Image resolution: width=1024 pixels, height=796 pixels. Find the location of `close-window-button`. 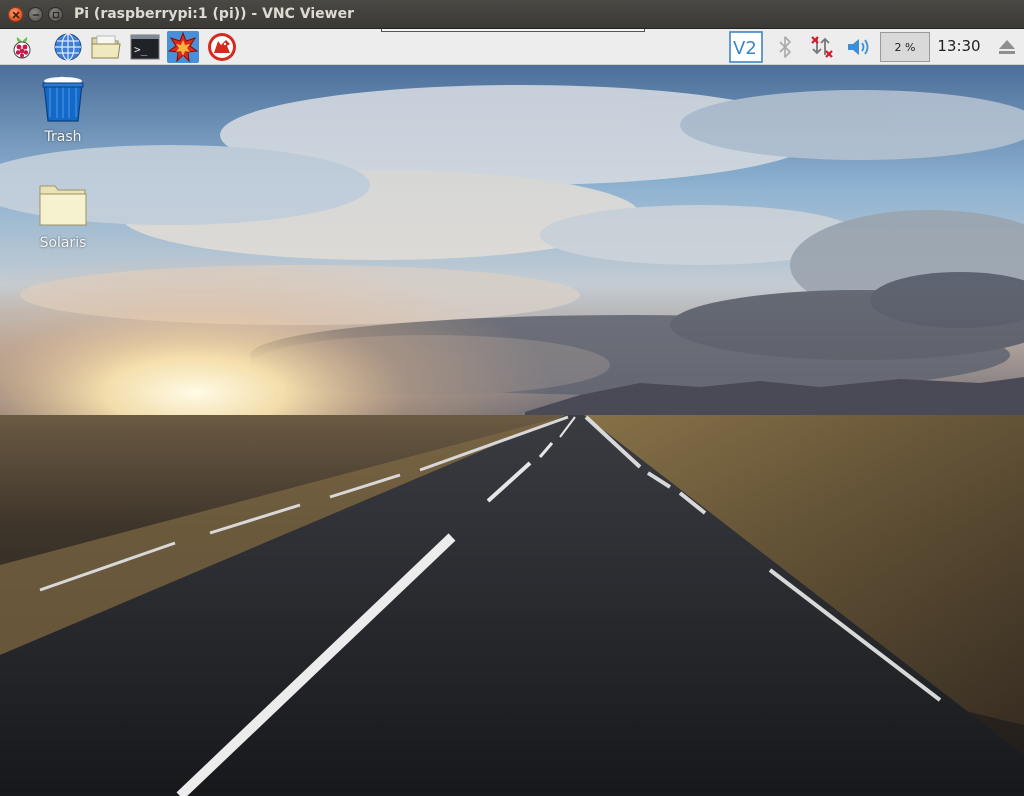

close-window-button is located at coordinates (15, 14).